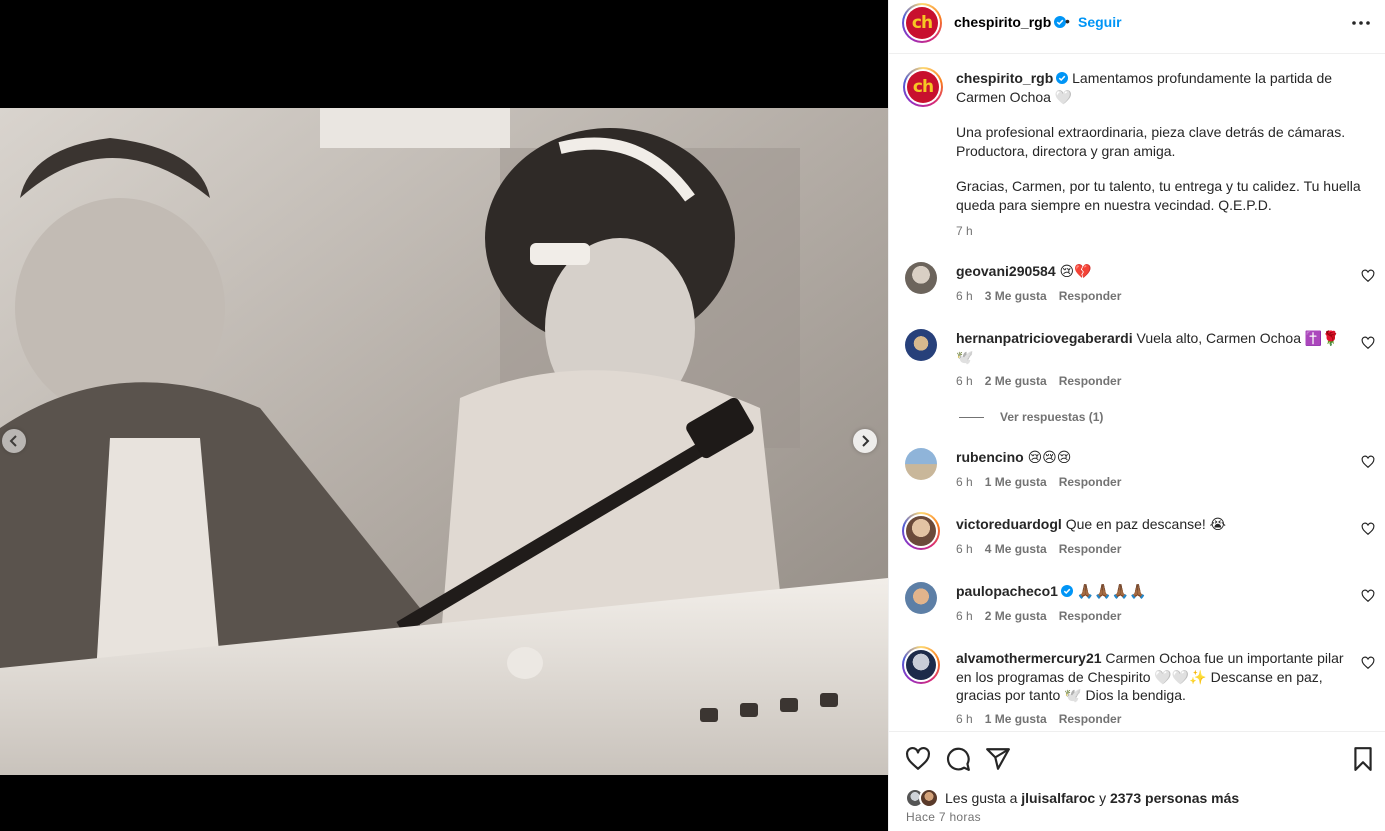  Describe the element at coordinates (1156, 591) in the screenshot. I see `comment-text: paulopacheco1 🙏🏾🙏🏾🙏🏾🙏🏾` at that location.